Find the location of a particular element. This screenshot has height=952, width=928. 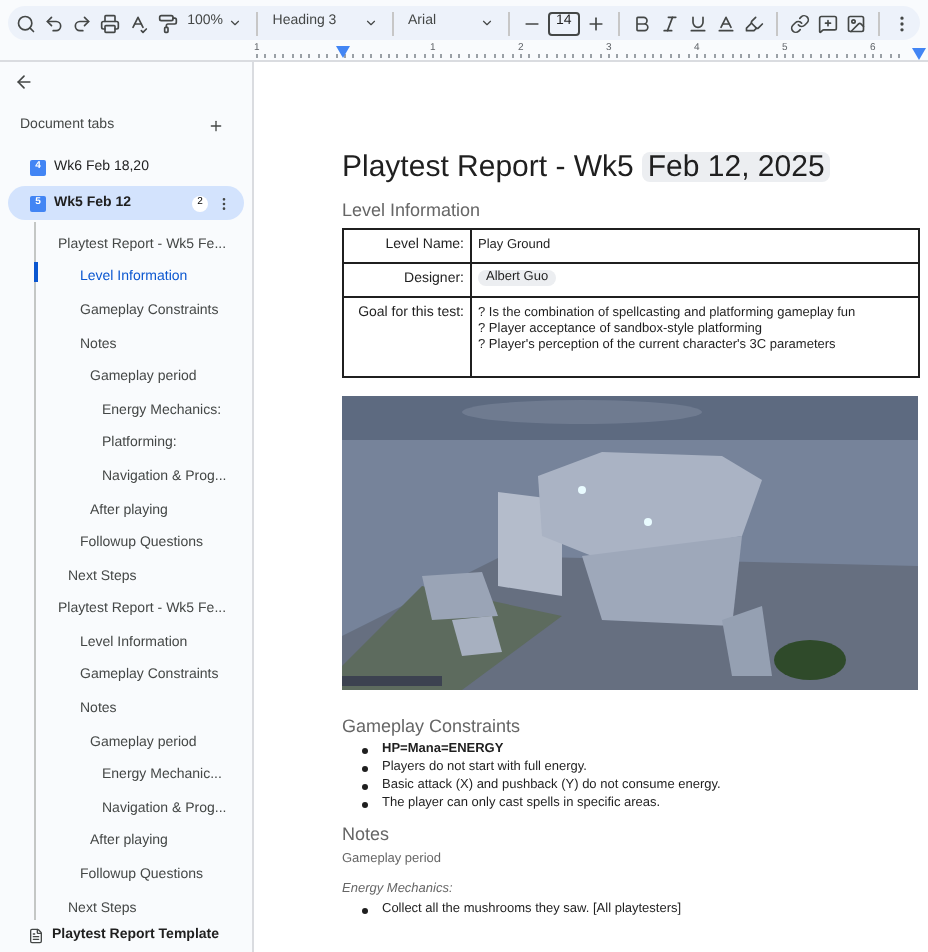

section-heading: Notes is located at coordinates (367, 835).